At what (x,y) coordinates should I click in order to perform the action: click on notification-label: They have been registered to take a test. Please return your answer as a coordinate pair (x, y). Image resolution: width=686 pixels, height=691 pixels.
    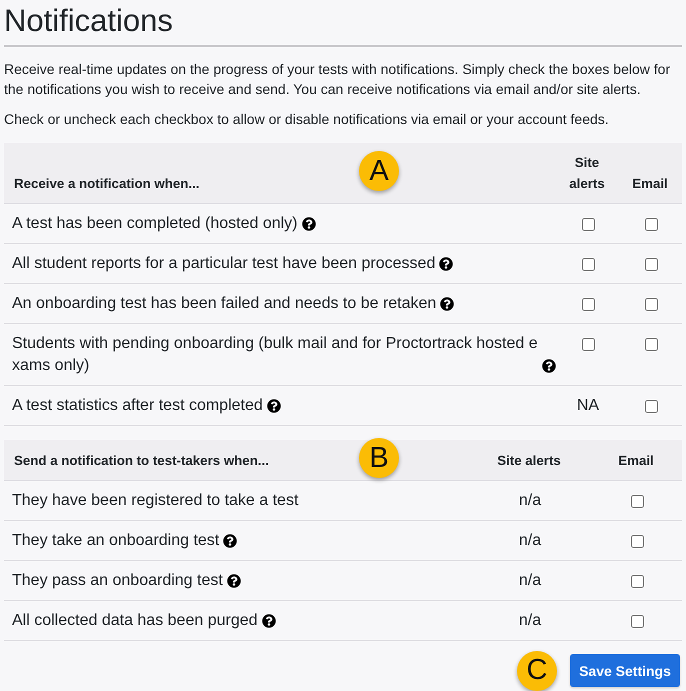
    Looking at the image, I should click on (155, 501).